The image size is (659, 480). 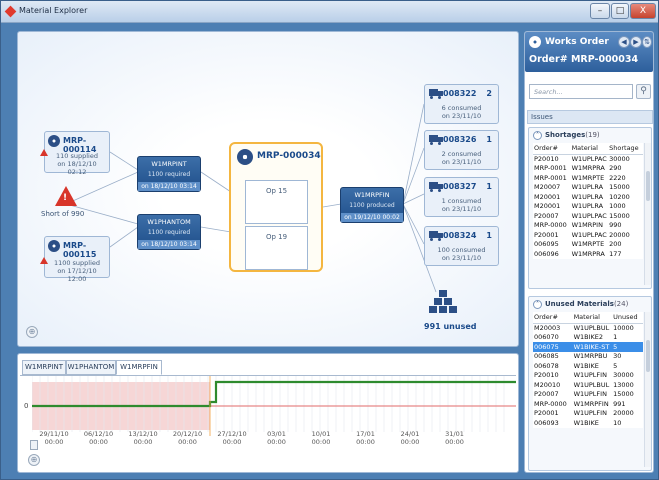 What do you see at coordinates (588, 188) in the screenshot?
I see `table-row: M20007 W1UPLRA 15000` at bounding box center [588, 188].